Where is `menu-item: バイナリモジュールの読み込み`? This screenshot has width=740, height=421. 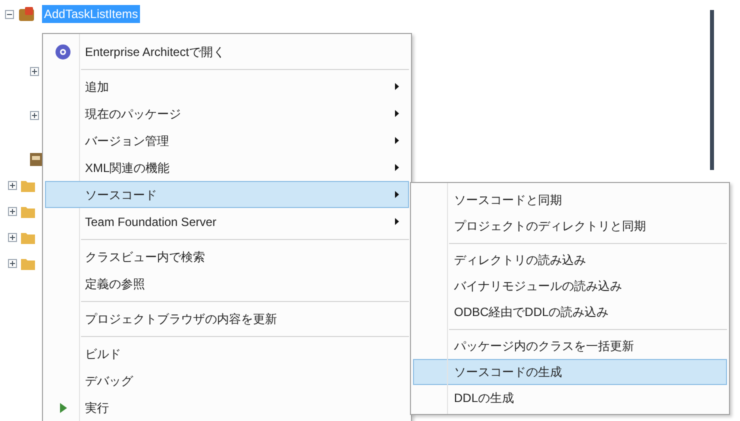 menu-item: バイナリモジュールの読み込み is located at coordinates (570, 286).